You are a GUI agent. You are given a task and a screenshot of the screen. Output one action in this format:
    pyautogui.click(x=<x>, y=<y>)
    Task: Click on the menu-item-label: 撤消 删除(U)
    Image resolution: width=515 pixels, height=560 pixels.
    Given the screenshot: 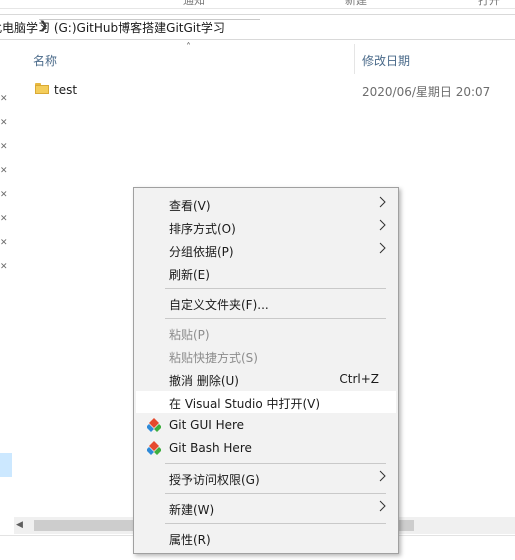 What is the action you would take?
    pyautogui.click(x=204, y=381)
    